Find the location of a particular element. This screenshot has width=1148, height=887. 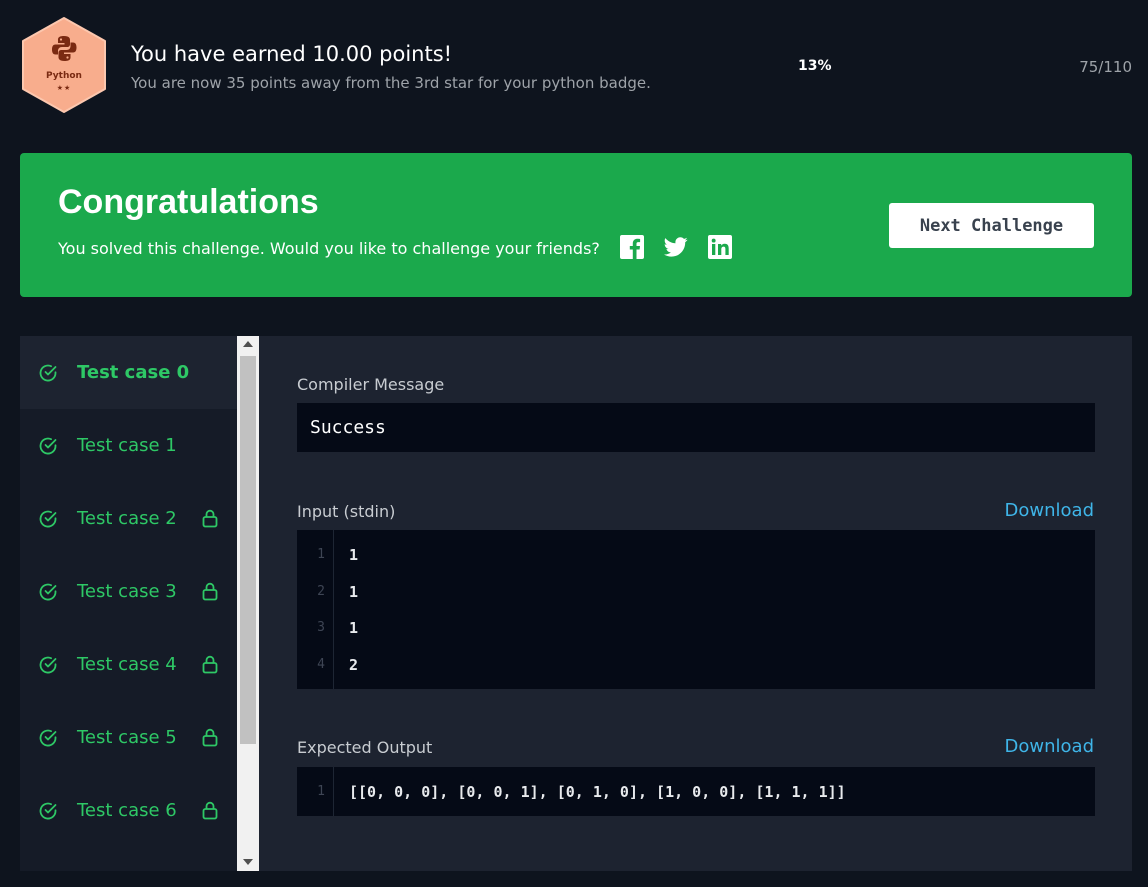

test-case-label: Test case 0 is located at coordinates (133, 372).